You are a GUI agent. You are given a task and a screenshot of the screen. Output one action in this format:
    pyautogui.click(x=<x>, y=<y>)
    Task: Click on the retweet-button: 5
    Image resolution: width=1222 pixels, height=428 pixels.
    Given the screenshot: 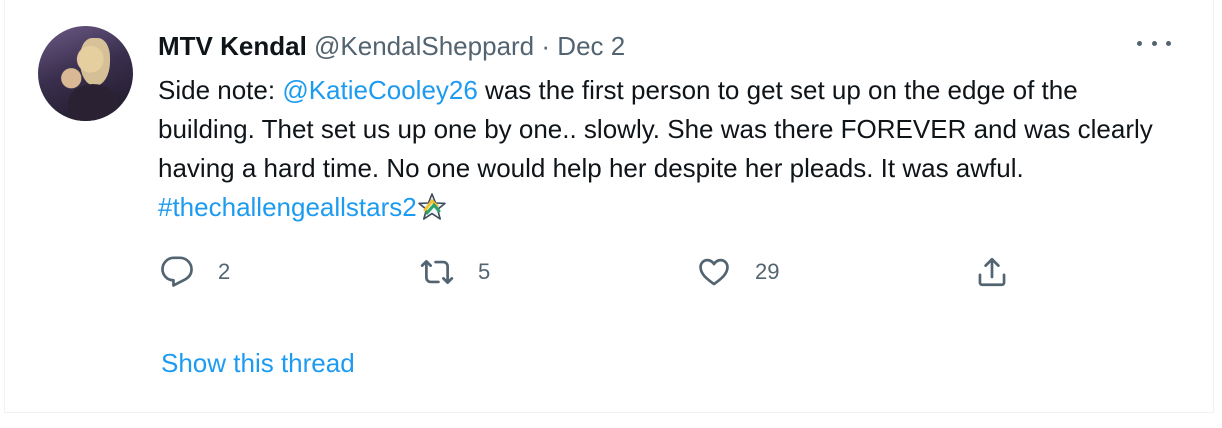 What is the action you would take?
    pyautogui.click(x=455, y=272)
    